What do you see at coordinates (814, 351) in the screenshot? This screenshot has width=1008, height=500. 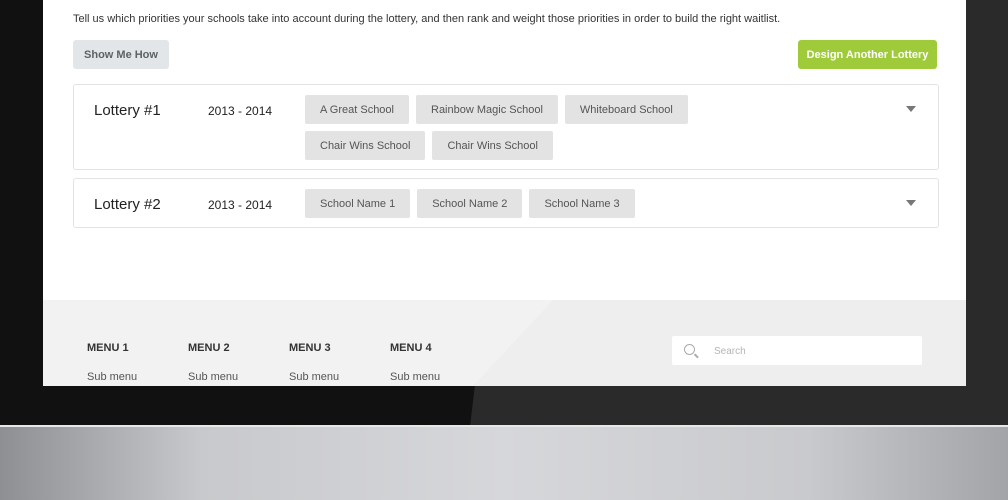 I see `search-input` at bounding box center [814, 351].